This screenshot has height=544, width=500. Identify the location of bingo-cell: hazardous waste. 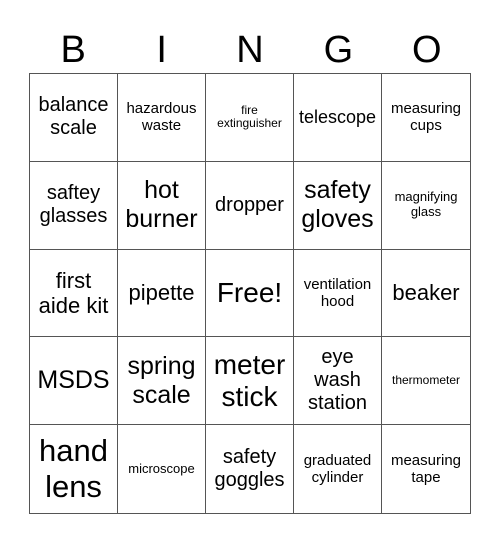
(162, 118).